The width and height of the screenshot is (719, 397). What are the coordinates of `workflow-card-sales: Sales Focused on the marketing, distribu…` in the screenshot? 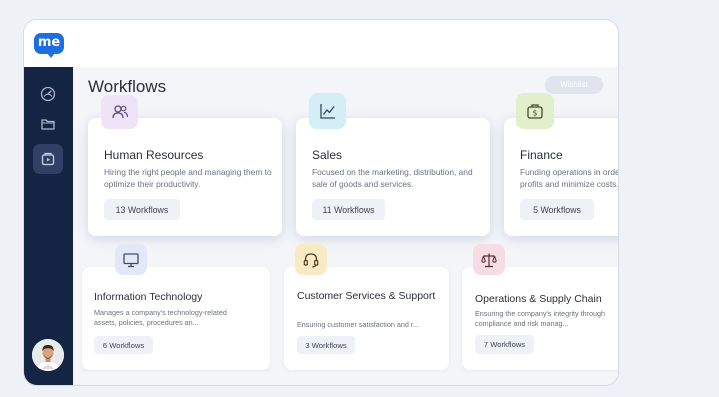 It's located at (393, 177).